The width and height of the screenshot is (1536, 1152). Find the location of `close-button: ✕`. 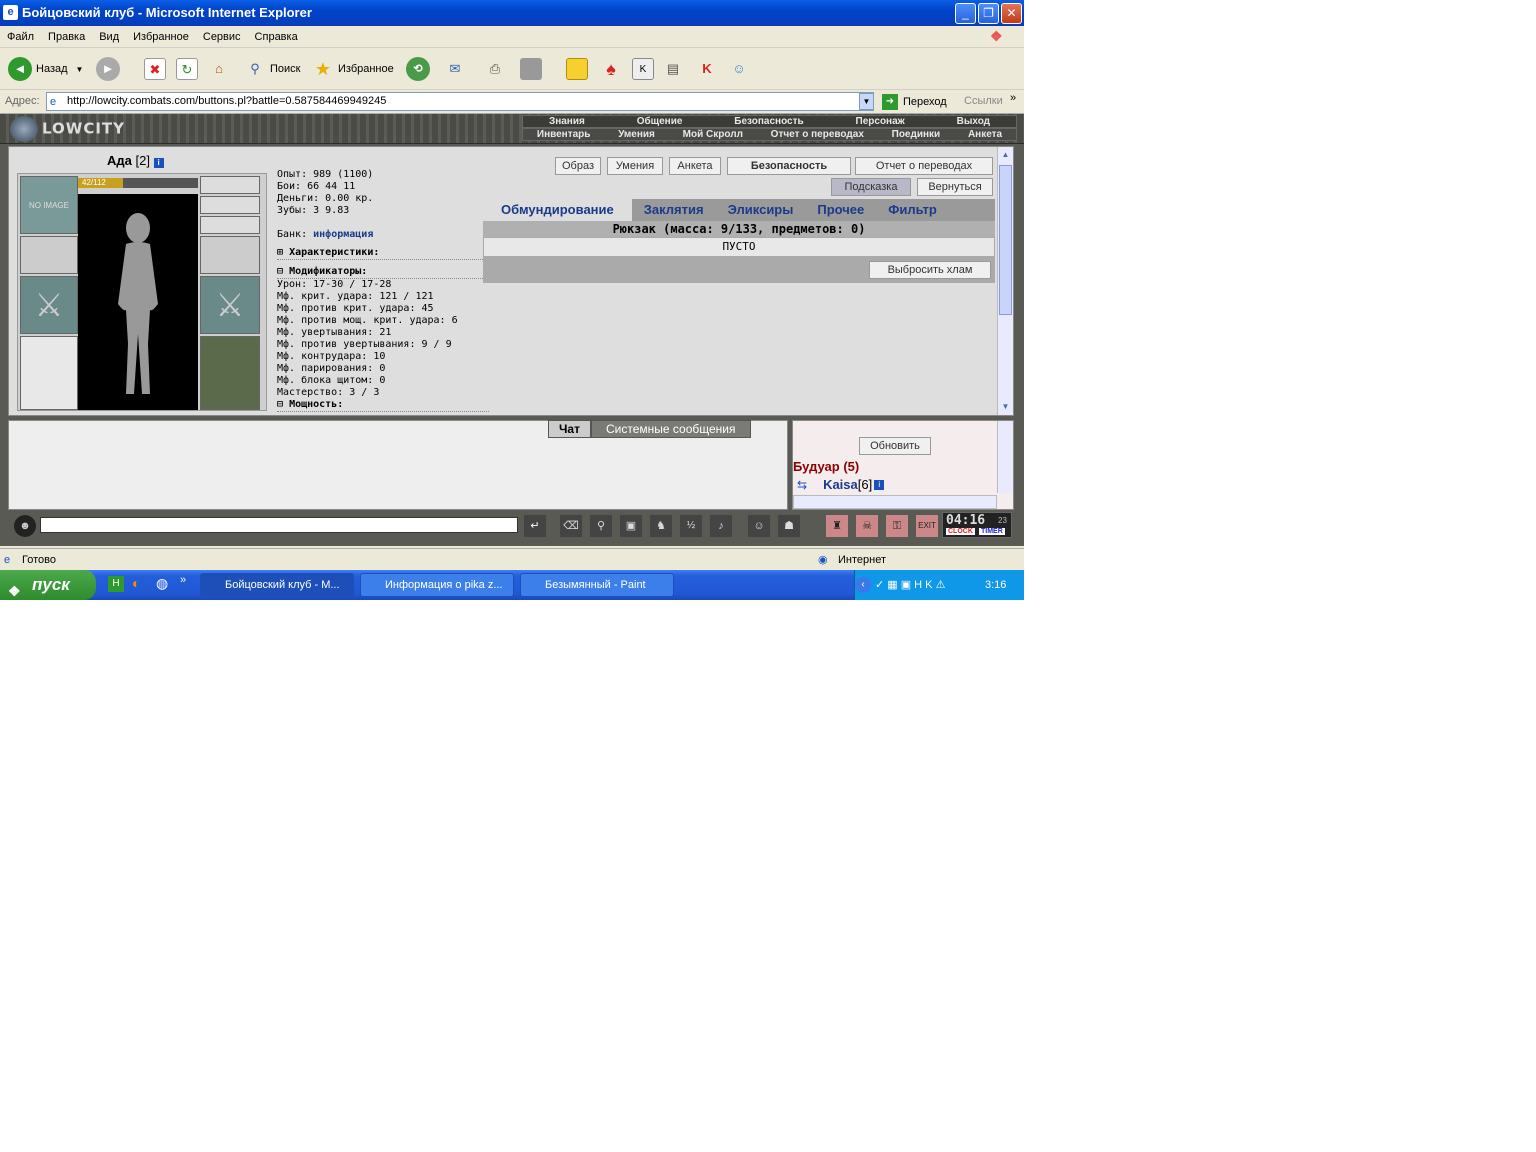

close-button: ✕ is located at coordinates (1011, 13).